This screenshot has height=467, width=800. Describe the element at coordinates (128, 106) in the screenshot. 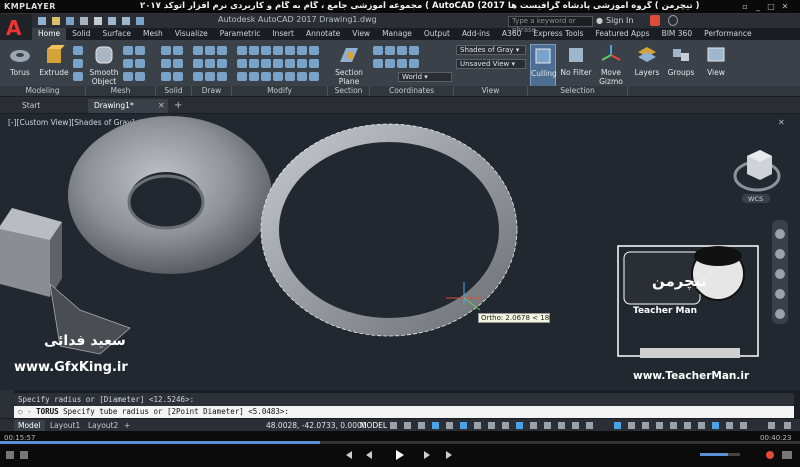

I see `file-tab-drawing1: Drawing1*` at that location.